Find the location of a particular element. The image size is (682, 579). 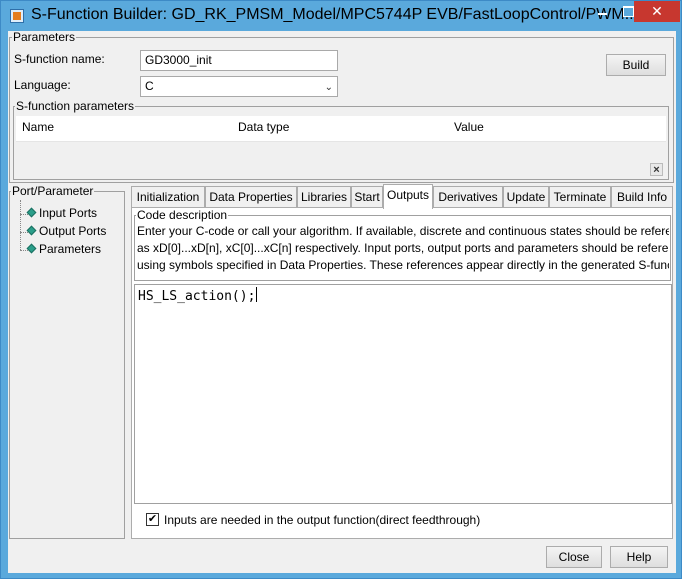

tab-start: Start is located at coordinates (367, 197).